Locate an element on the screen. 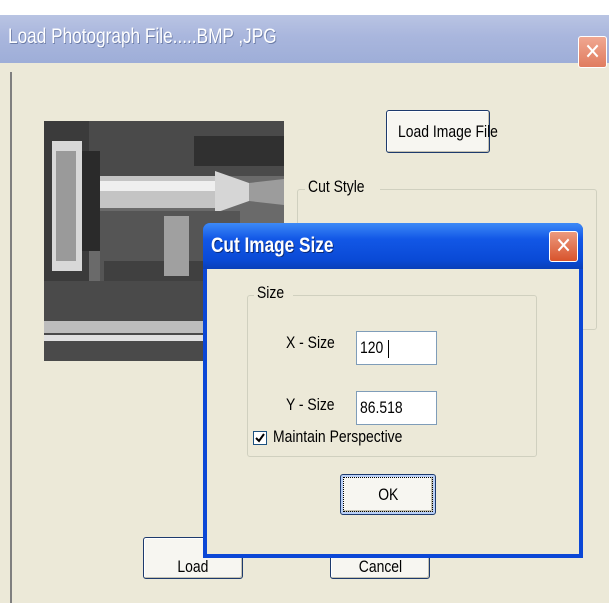 The width and height of the screenshot is (609, 603). maintain-perspective-label: Maintain Perspective is located at coordinates (352, 437).